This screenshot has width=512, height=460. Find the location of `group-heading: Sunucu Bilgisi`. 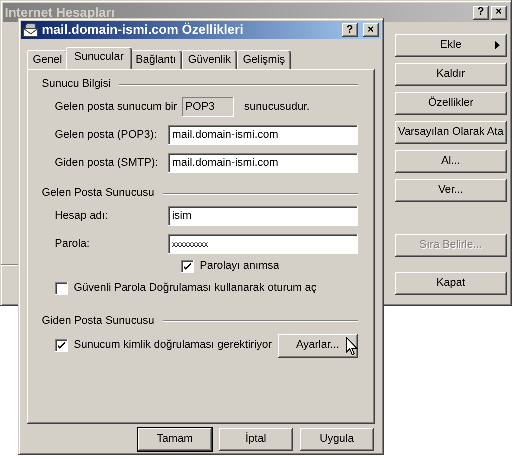

group-heading: Sunucu Bilgisi is located at coordinates (77, 85).